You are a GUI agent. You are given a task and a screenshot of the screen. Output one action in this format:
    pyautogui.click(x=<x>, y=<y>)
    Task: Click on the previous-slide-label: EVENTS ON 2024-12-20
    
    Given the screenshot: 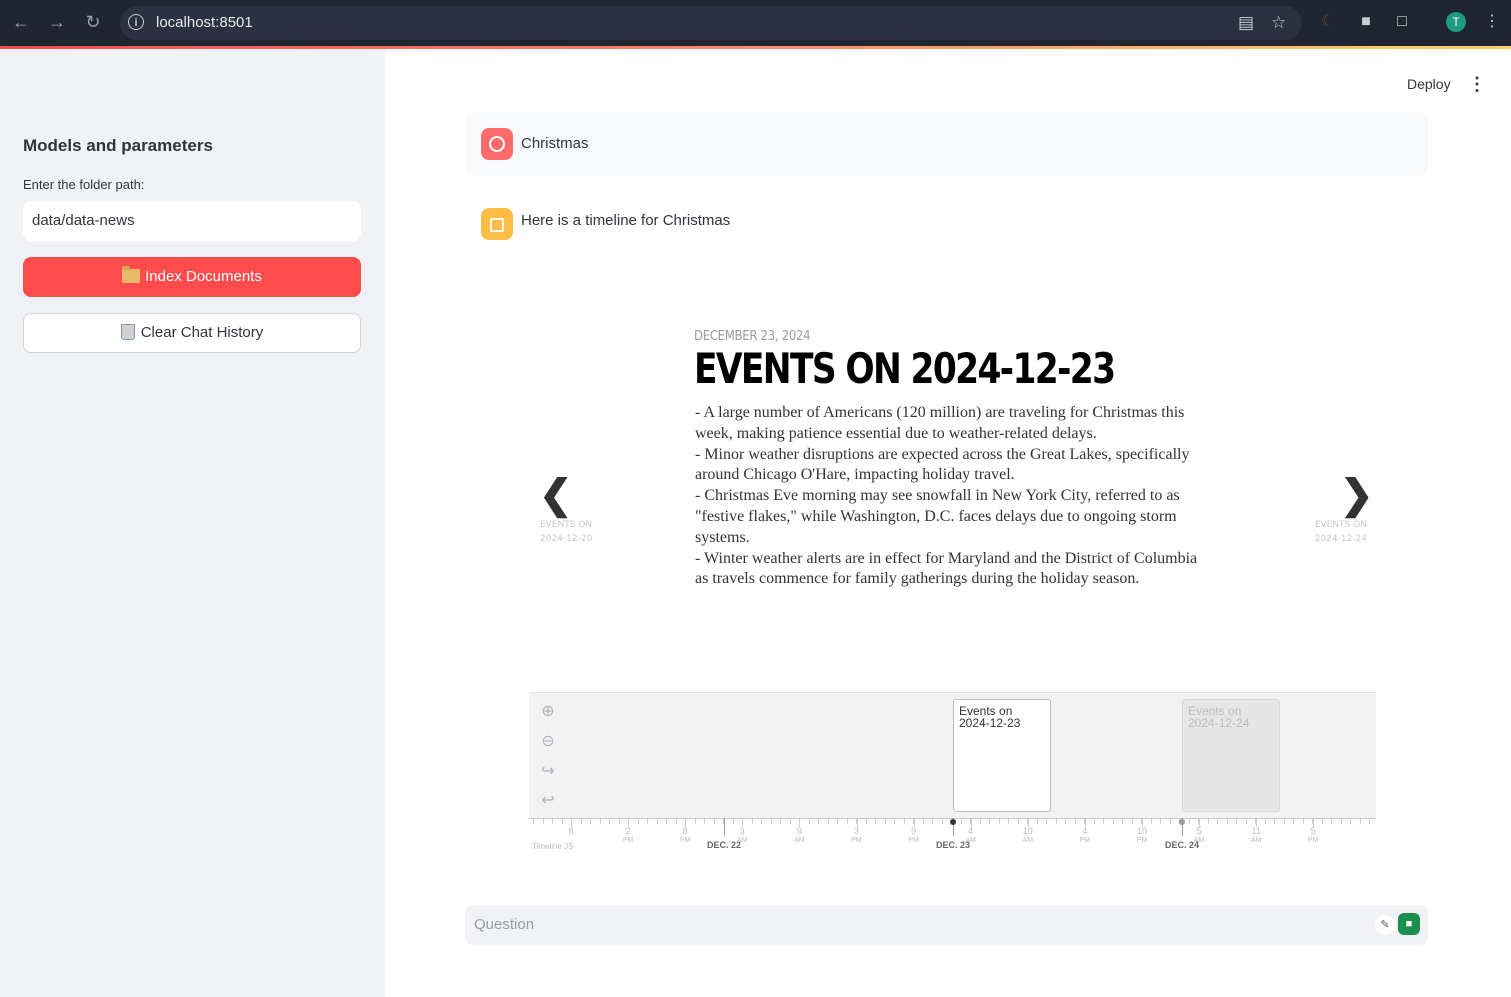 What is the action you would take?
    pyautogui.click(x=580, y=532)
    